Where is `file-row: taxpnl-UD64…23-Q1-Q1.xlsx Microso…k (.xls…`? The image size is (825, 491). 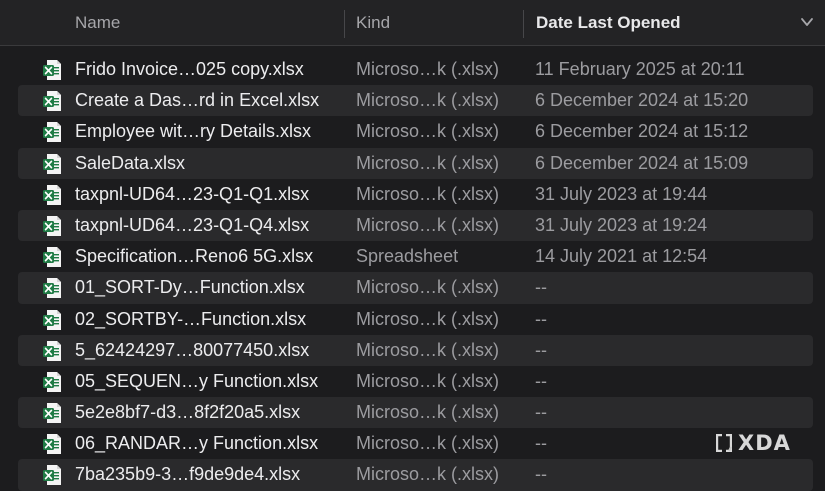
file-row: taxpnl-UD64…23-Q1-Q1.xlsx Microso…k (.xls… is located at coordinates (415, 194).